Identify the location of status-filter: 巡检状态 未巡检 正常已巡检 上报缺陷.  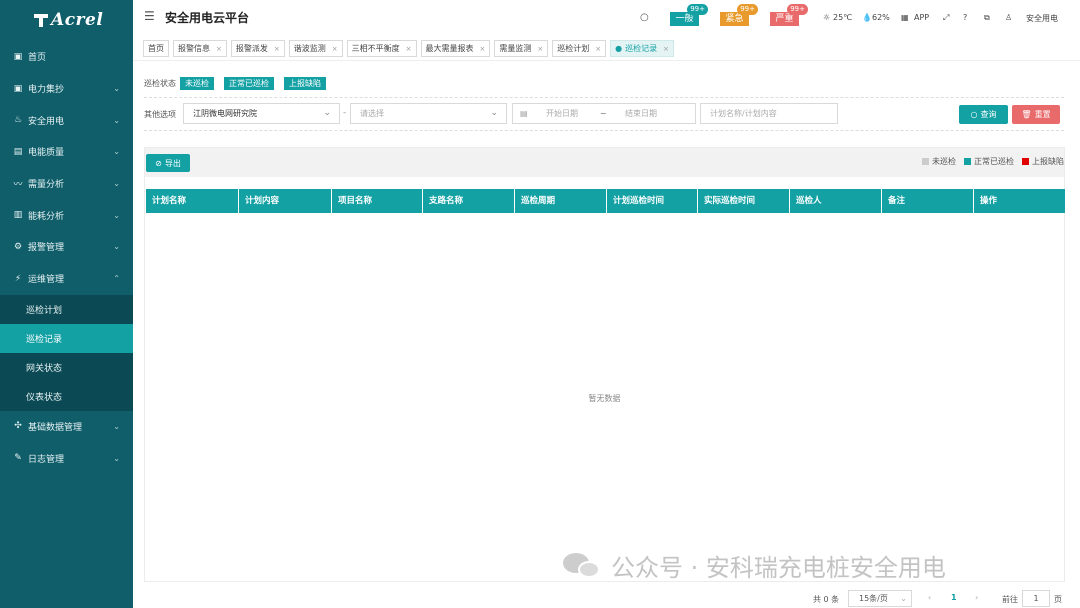
(240, 83).